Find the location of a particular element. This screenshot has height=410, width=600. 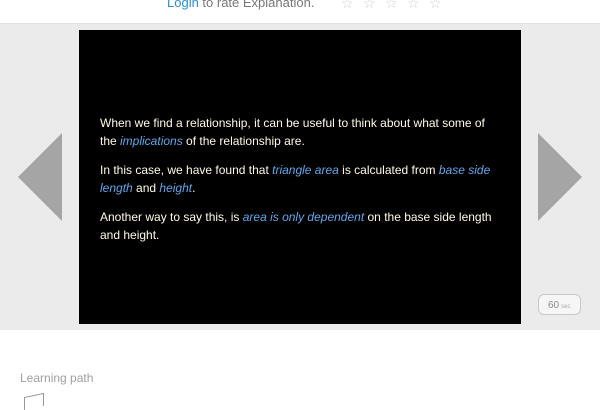

rate-prompt-text: to rate Explanation. is located at coordinates (256, 5).